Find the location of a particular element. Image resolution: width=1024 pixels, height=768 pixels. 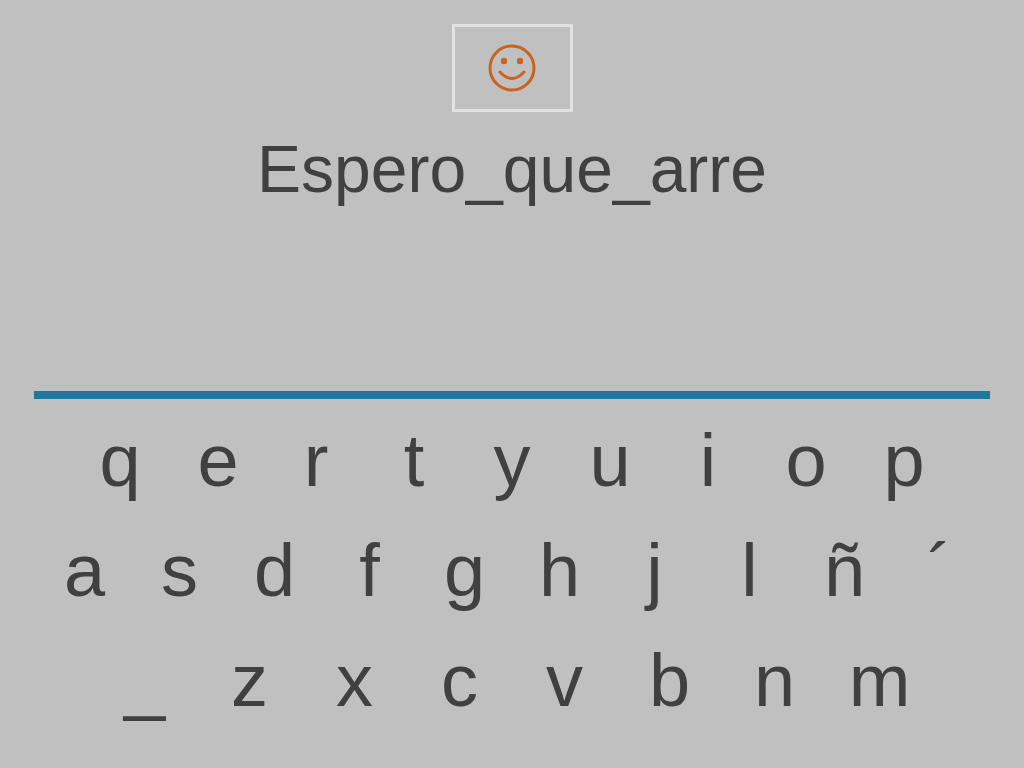

letter-key: m is located at coordinates (879, 681).